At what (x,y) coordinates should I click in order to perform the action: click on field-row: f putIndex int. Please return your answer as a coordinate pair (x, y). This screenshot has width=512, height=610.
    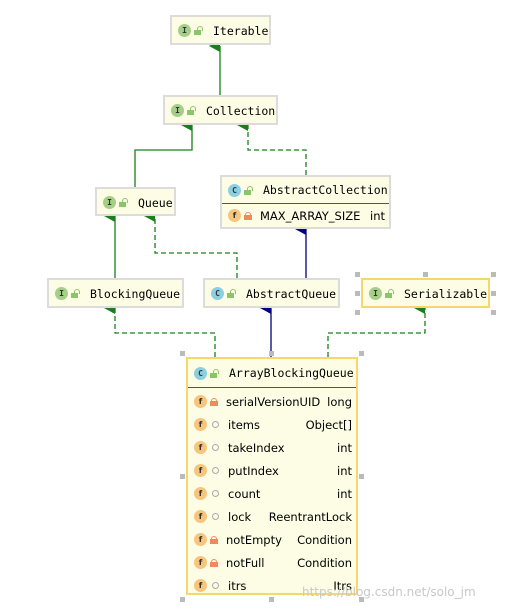
    Looking at the image, I should click on (272, 470).